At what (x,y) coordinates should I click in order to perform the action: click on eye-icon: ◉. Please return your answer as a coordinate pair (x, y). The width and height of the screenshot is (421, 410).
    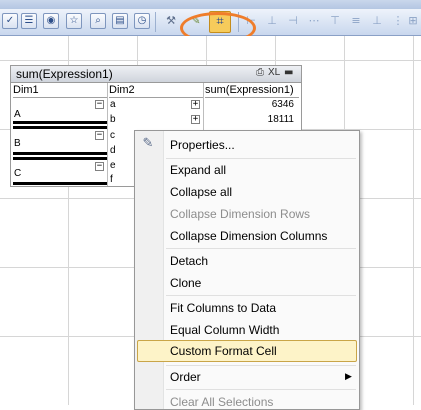
    Looking at the image, I should click on (51, 21).